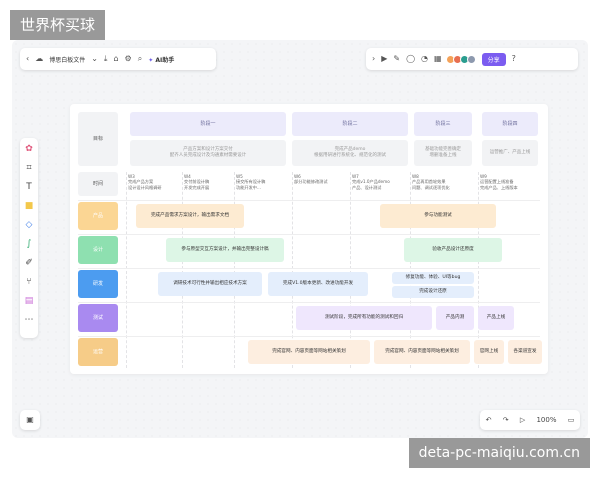  Describe the element at coordinates (514, 59) in the screenshot. I see `help-icon: ?` at that location.